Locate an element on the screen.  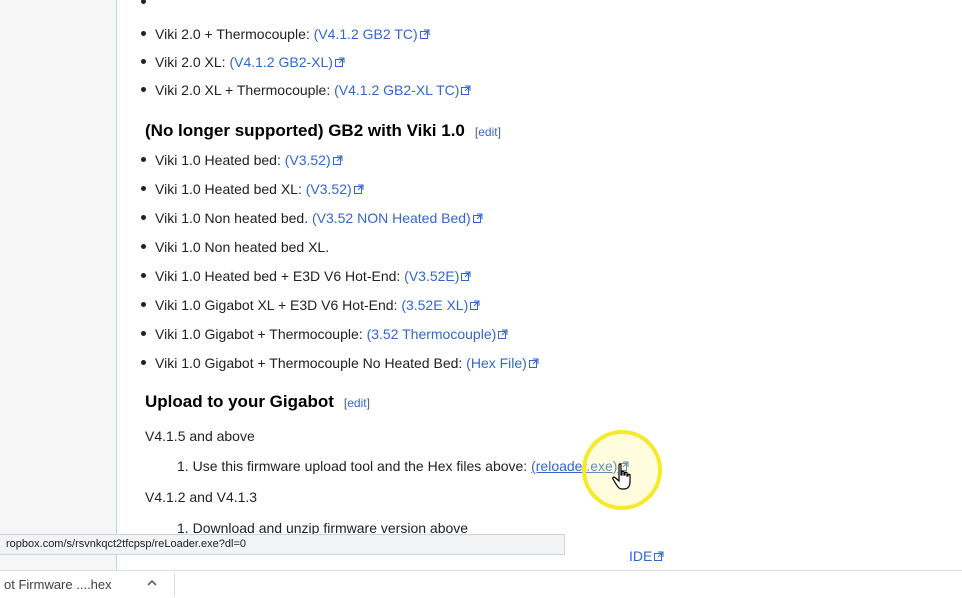
divider is located at coordinates (174, 584).